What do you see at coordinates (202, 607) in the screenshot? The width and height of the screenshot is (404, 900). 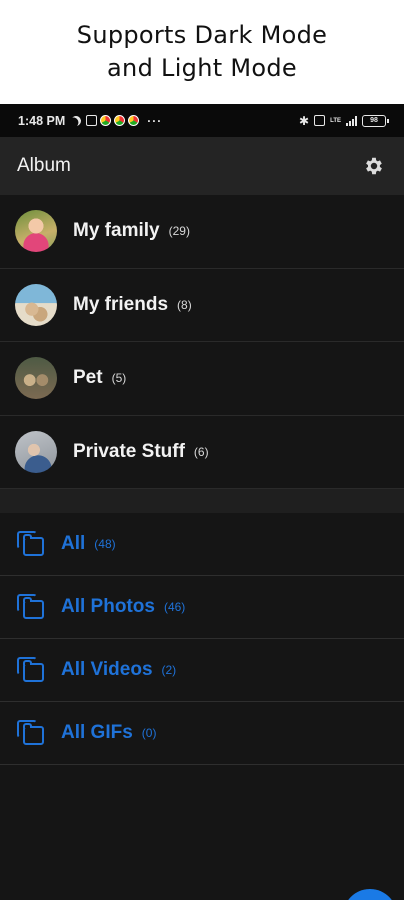 I see `filter-item-all-photos: All Photos (46)` at bounding box center [202, 607].